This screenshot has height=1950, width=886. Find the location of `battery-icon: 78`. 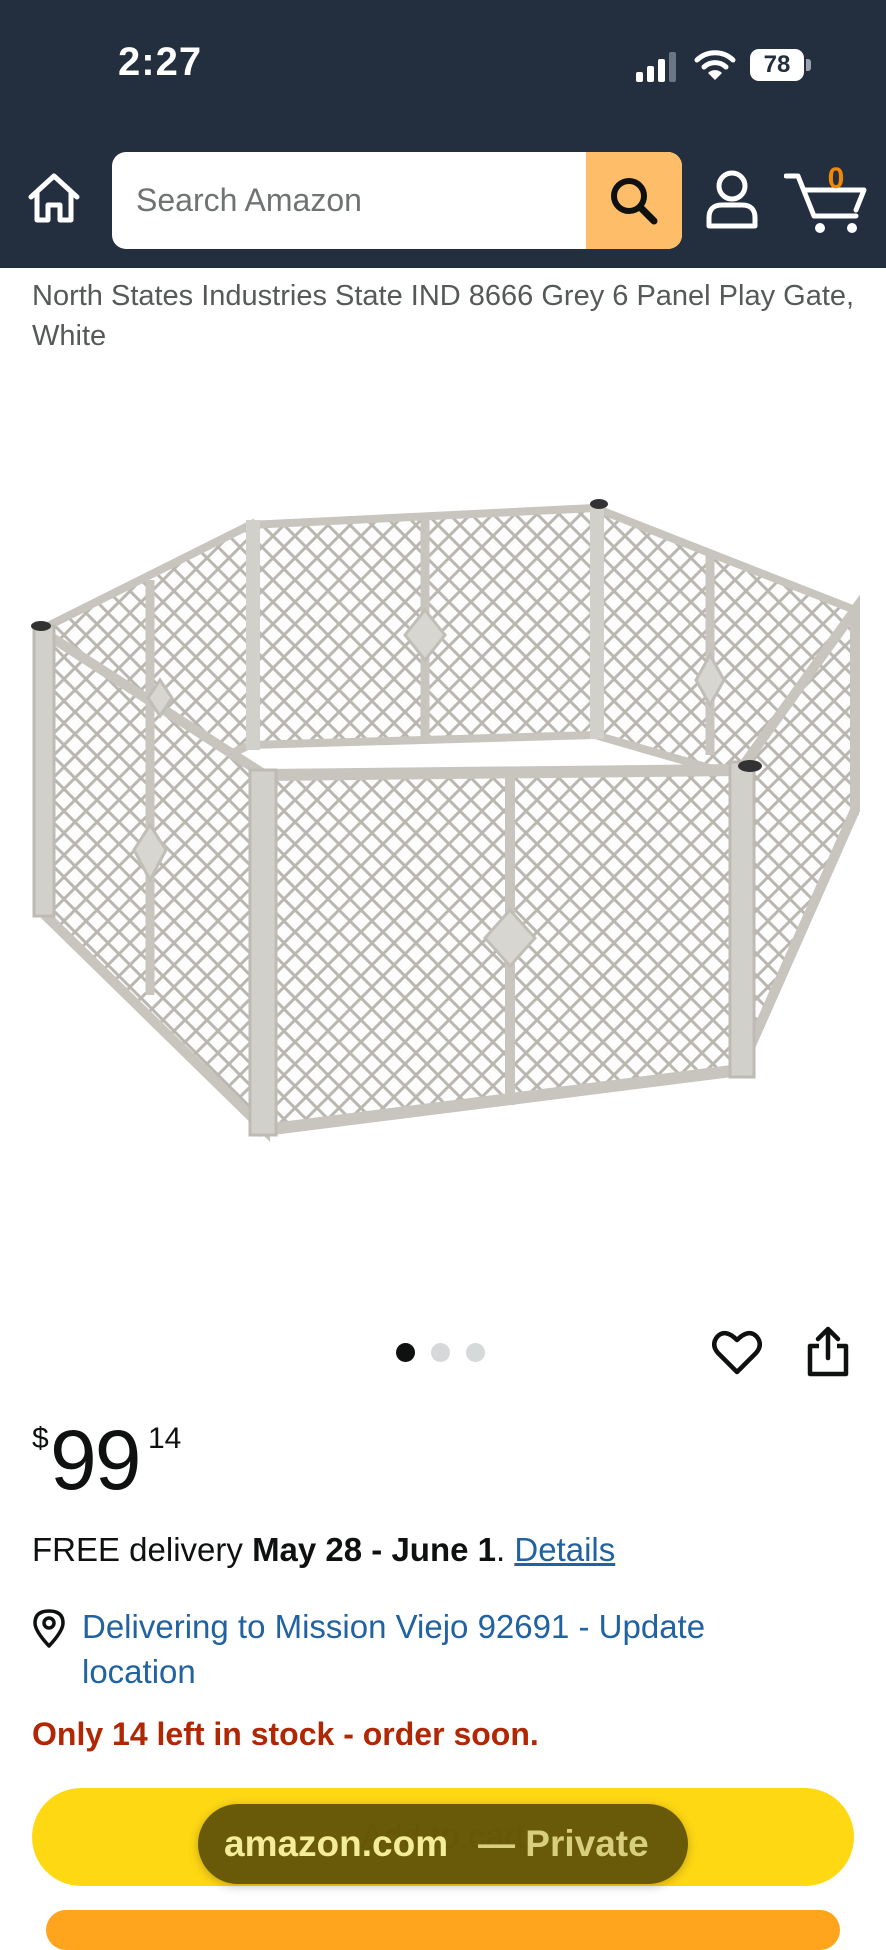

battery-icon: 78 is located at coordinates (781, 65).